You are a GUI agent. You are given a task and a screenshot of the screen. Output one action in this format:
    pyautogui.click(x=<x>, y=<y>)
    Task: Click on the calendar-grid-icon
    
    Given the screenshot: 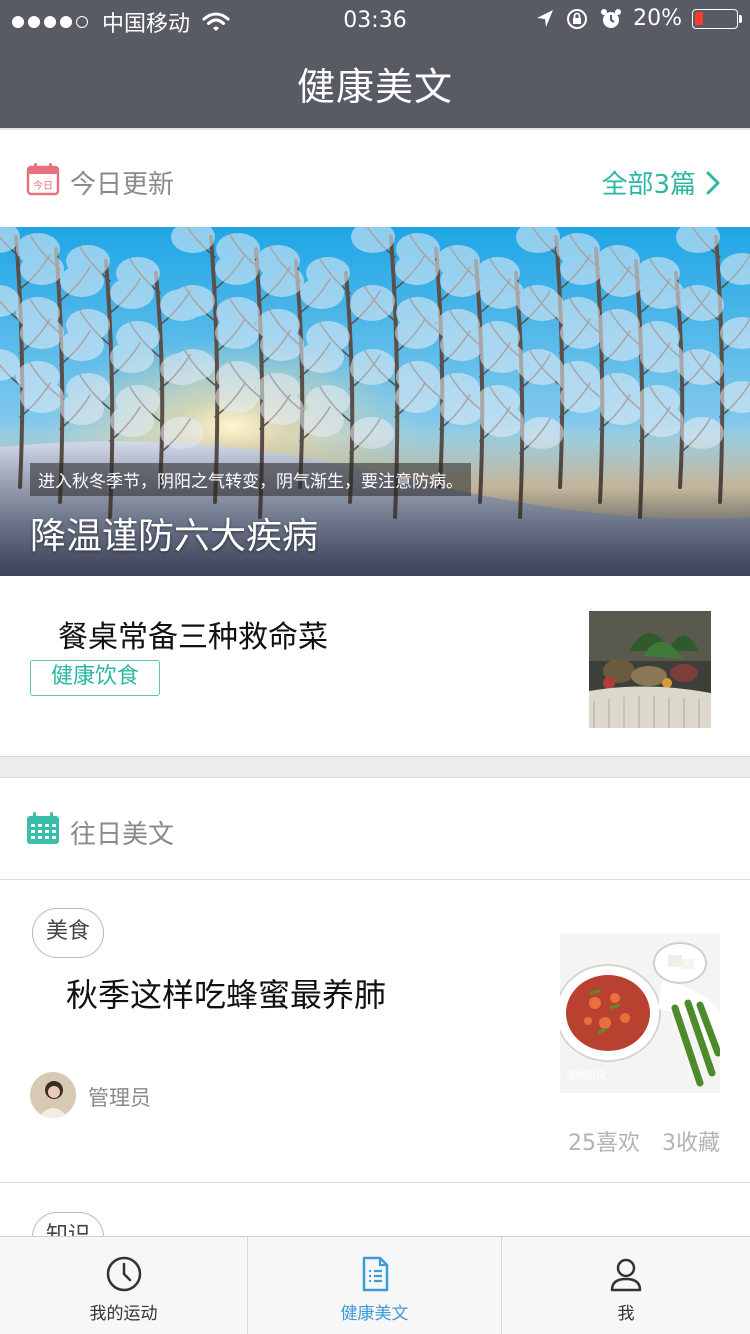 What is the action you would take?
    pyautogui.click(x=43, y=828)
    